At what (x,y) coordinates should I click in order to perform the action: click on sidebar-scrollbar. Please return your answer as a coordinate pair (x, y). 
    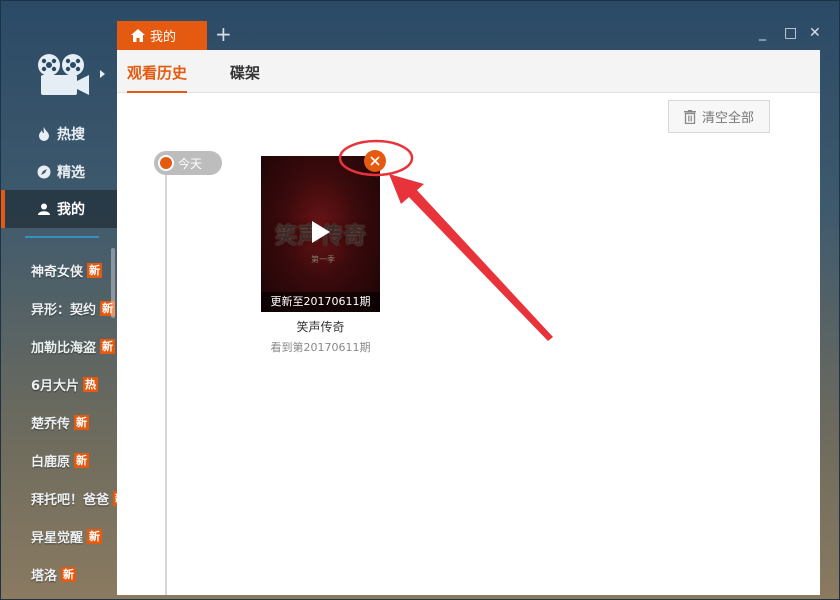
    Looking at the image, I should click on (113, 283).